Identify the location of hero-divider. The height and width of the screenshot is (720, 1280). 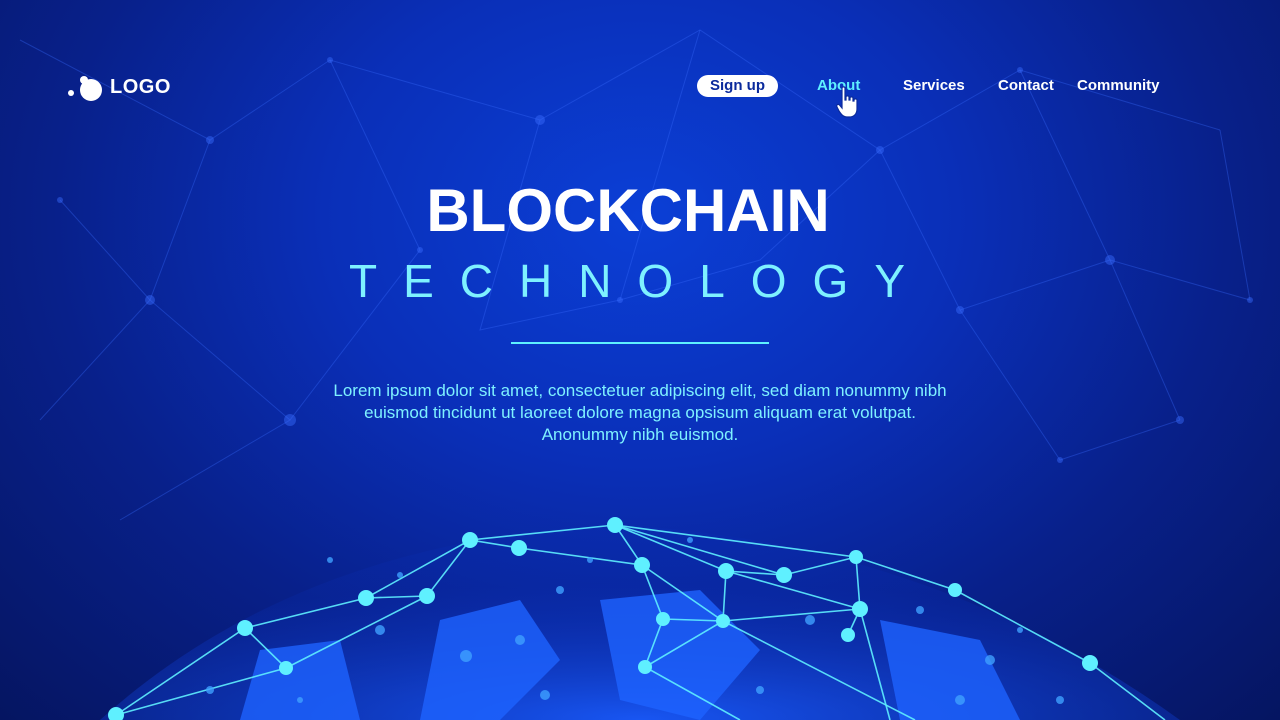
(640, 343).